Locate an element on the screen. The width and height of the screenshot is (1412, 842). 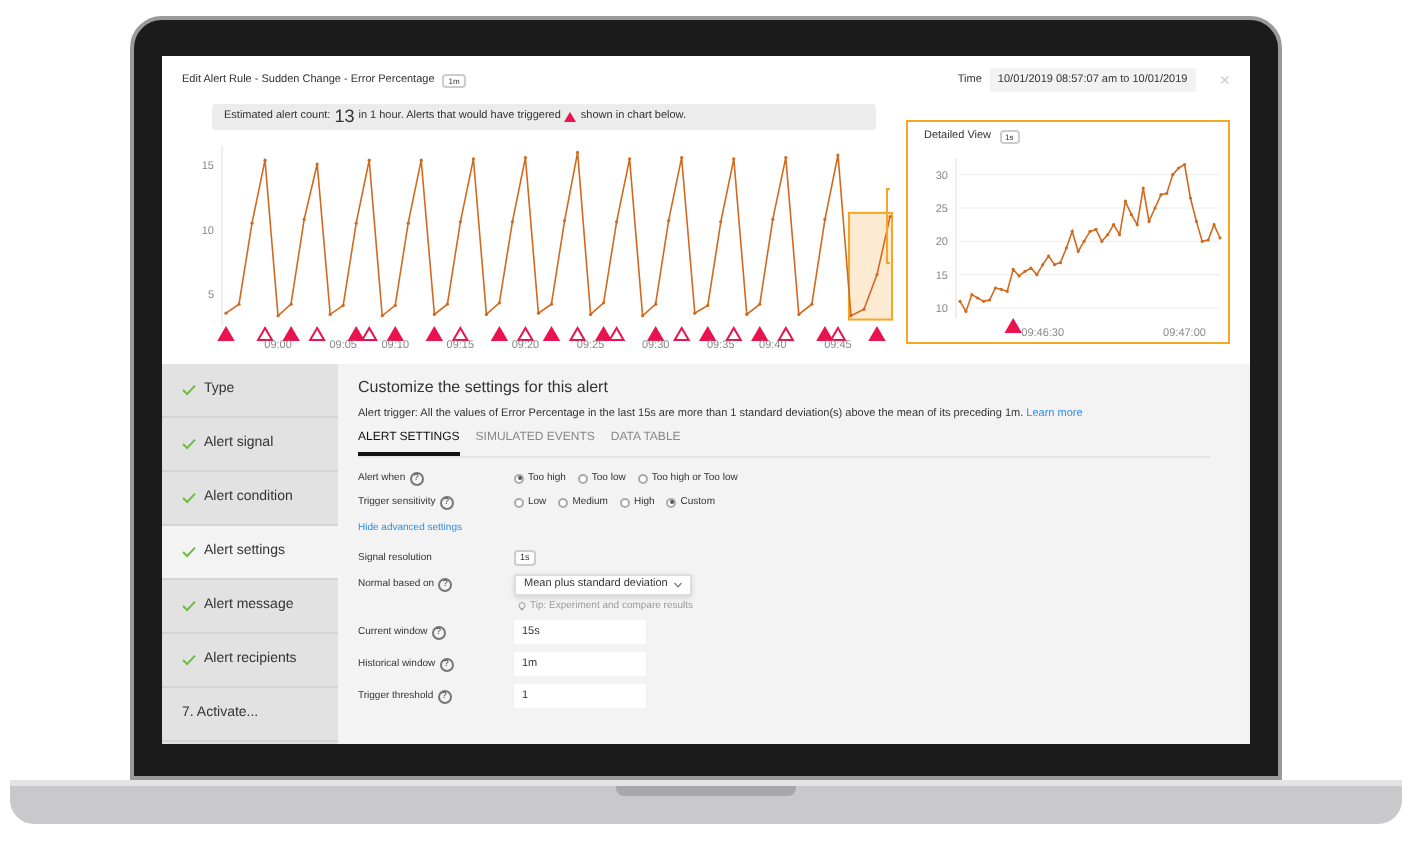
alert-count: 13 is located at coordinates (344, 117).